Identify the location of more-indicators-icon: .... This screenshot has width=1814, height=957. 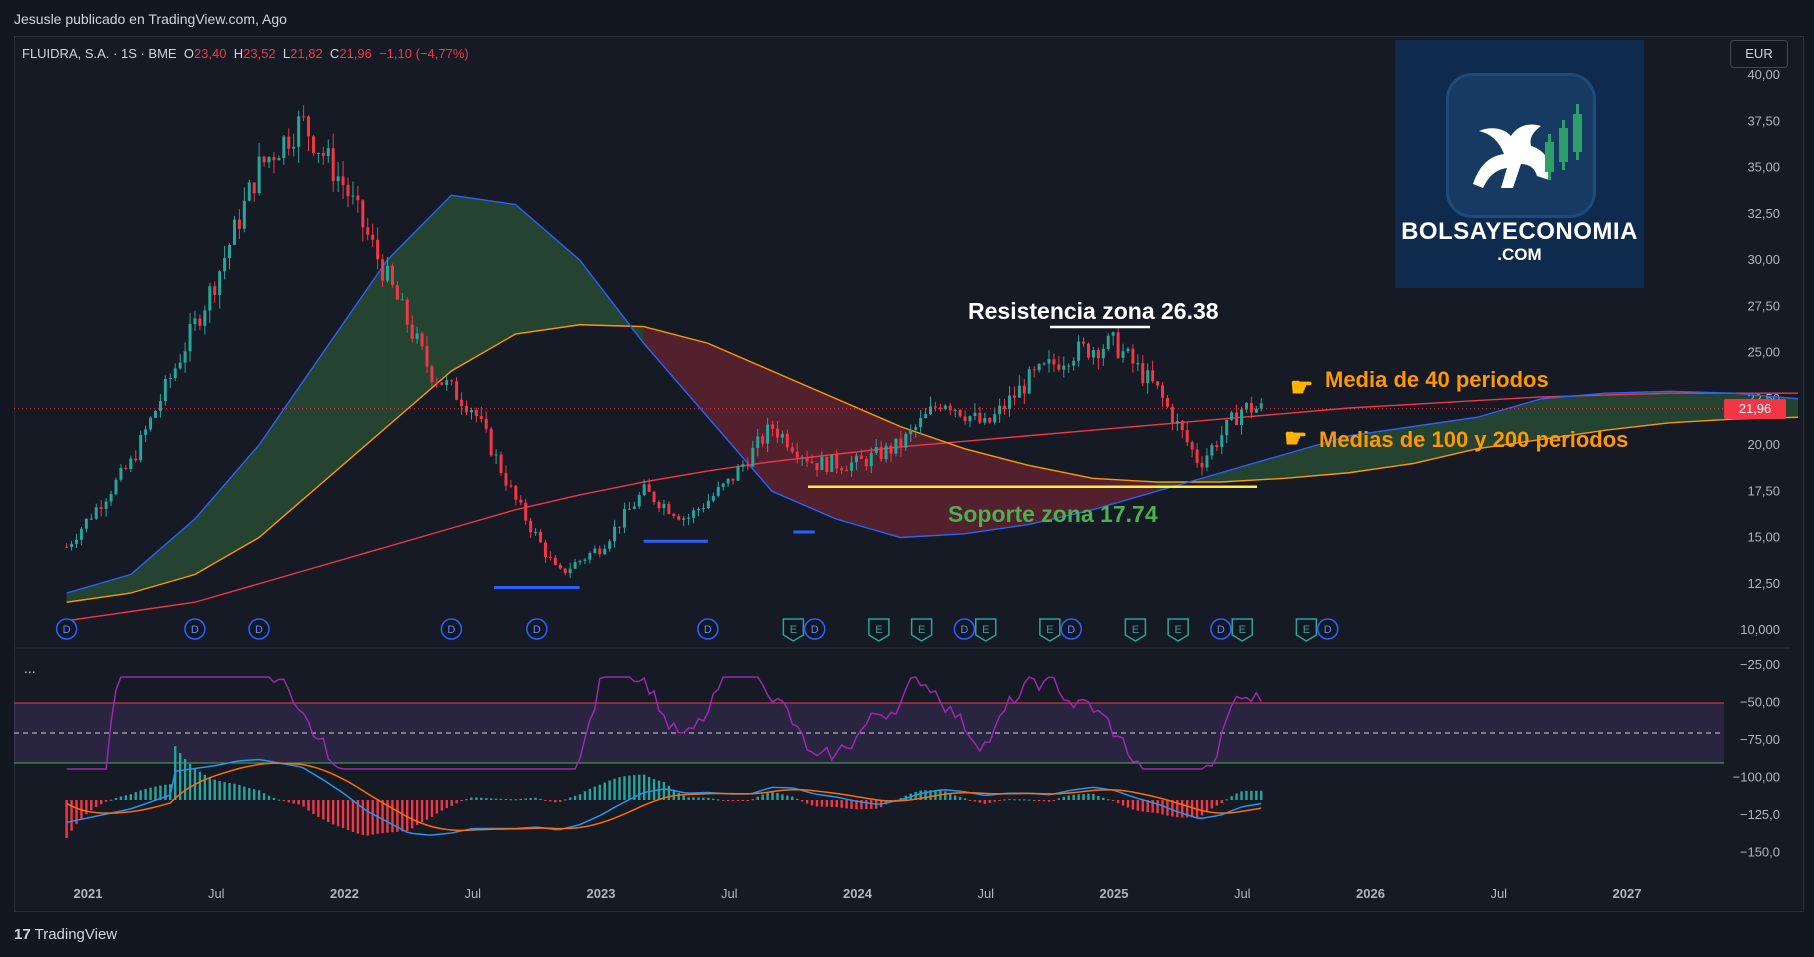
(30, 668).